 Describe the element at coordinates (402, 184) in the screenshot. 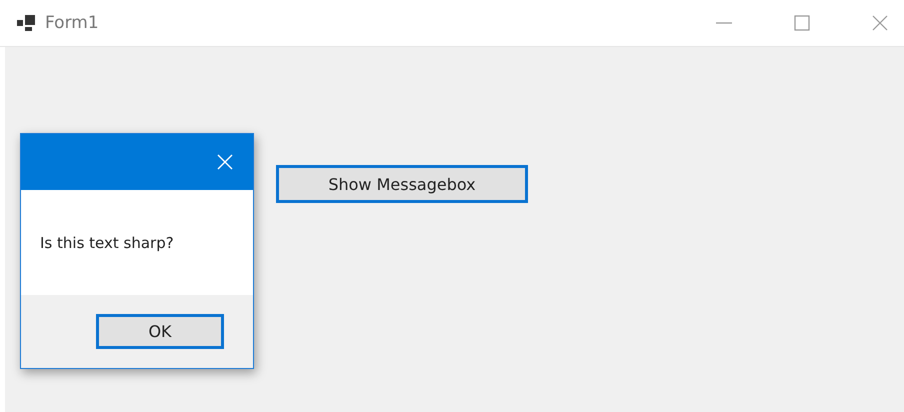

I see `show-messagebox-button: Show Messagebox` at that location.